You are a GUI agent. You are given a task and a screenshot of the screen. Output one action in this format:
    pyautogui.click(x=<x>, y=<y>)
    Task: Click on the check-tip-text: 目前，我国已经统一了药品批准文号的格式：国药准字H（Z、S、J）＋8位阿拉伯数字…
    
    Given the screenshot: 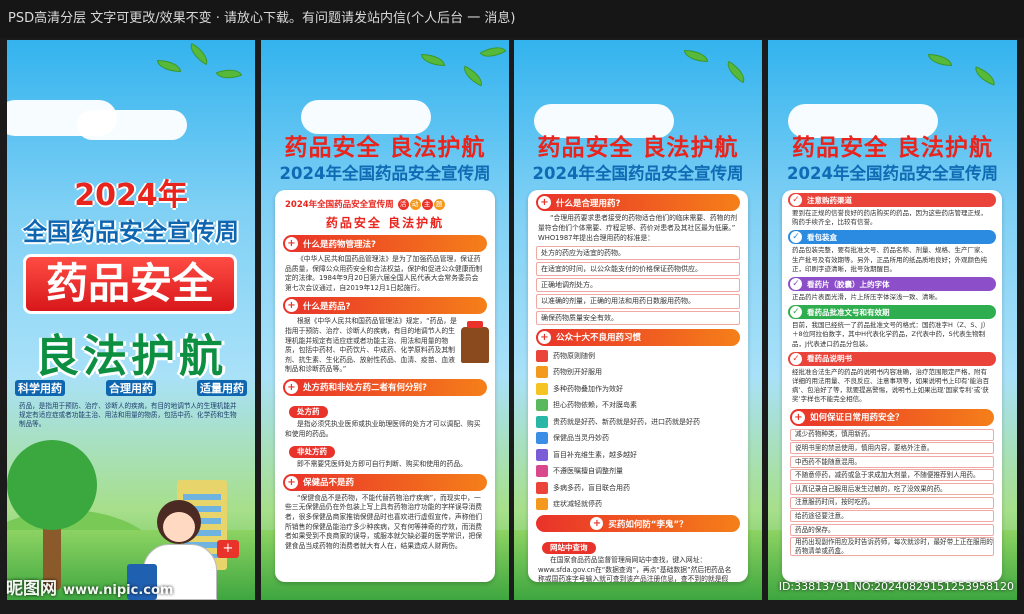 What is the action you would take?
    pyautogui.click(x=891, y=334)
    